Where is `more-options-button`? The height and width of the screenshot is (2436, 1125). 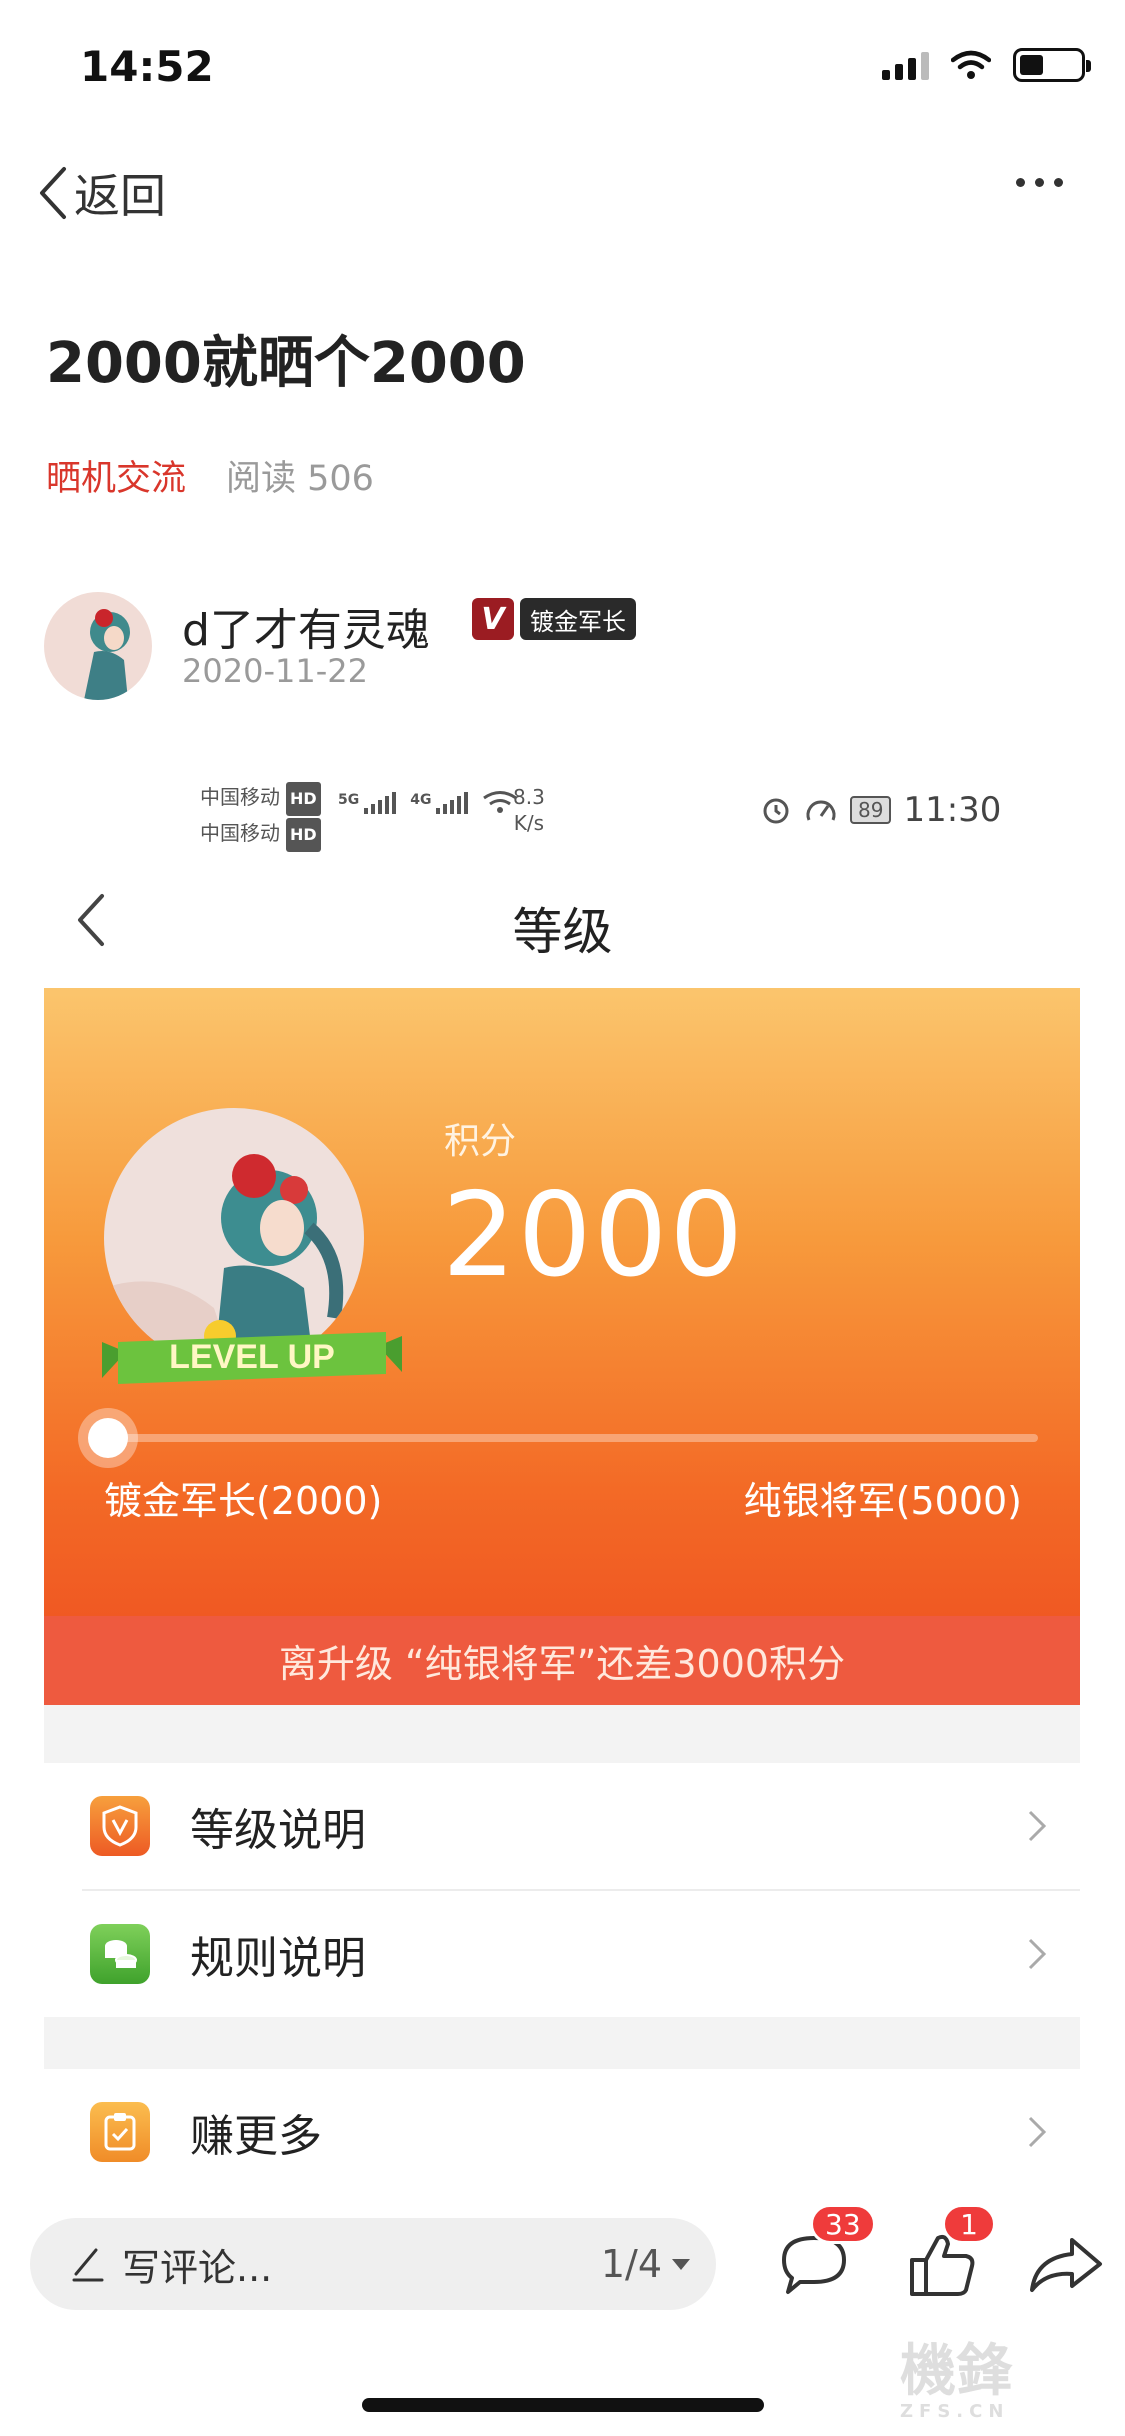 more-options-button is located at coordinates (1039, 182).